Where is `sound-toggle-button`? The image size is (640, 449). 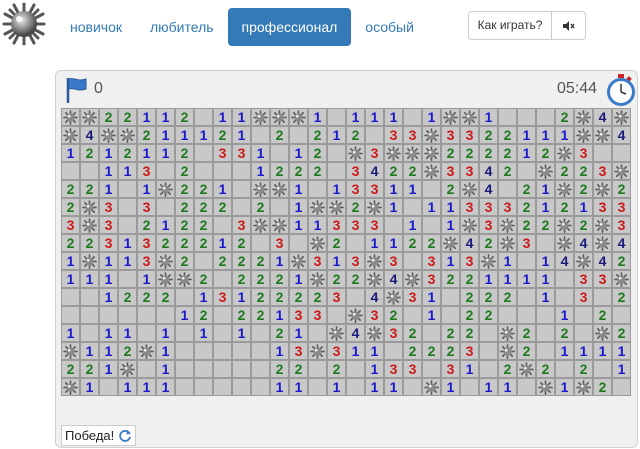 sound-toggle-button is located at coordinates (568, 25).